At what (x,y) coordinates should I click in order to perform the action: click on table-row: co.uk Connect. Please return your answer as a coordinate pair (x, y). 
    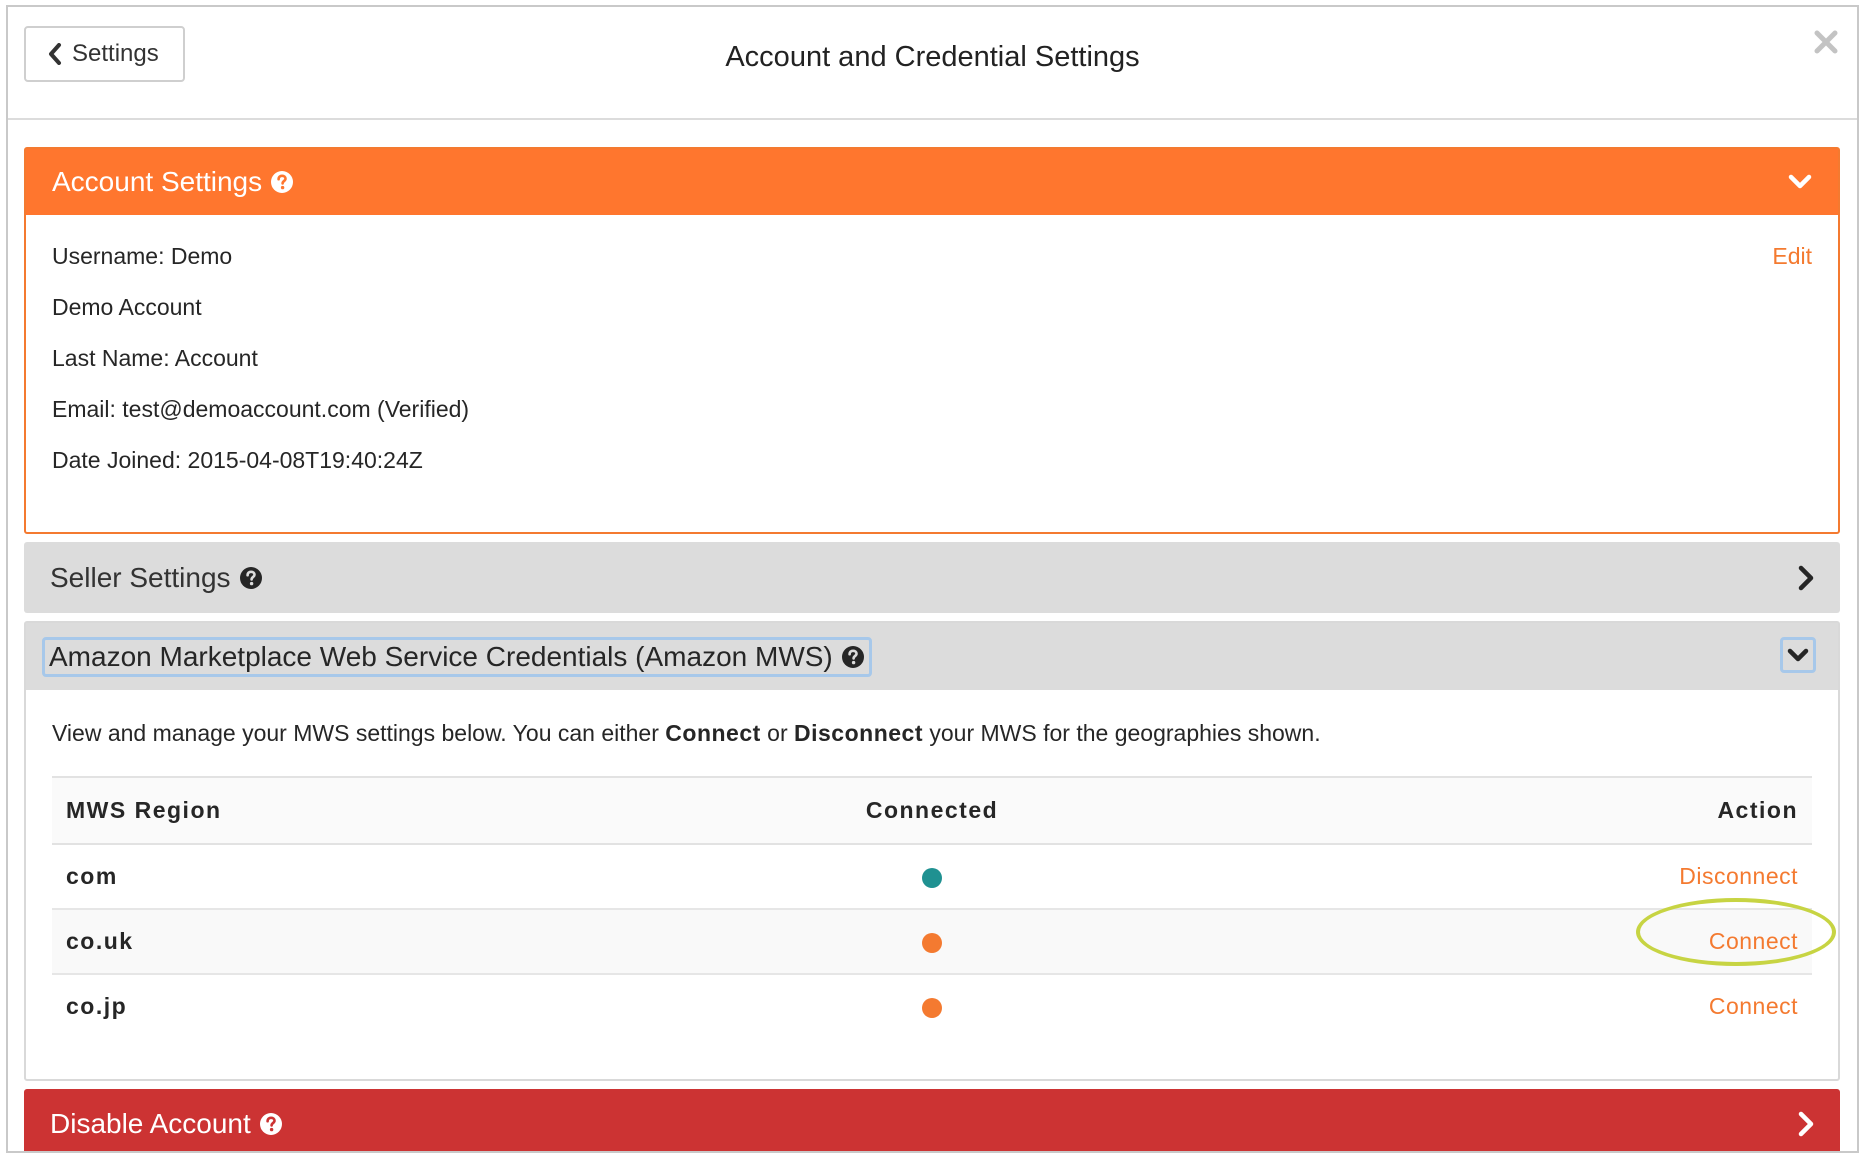
    Looking at the image, I should click on (944, 936).